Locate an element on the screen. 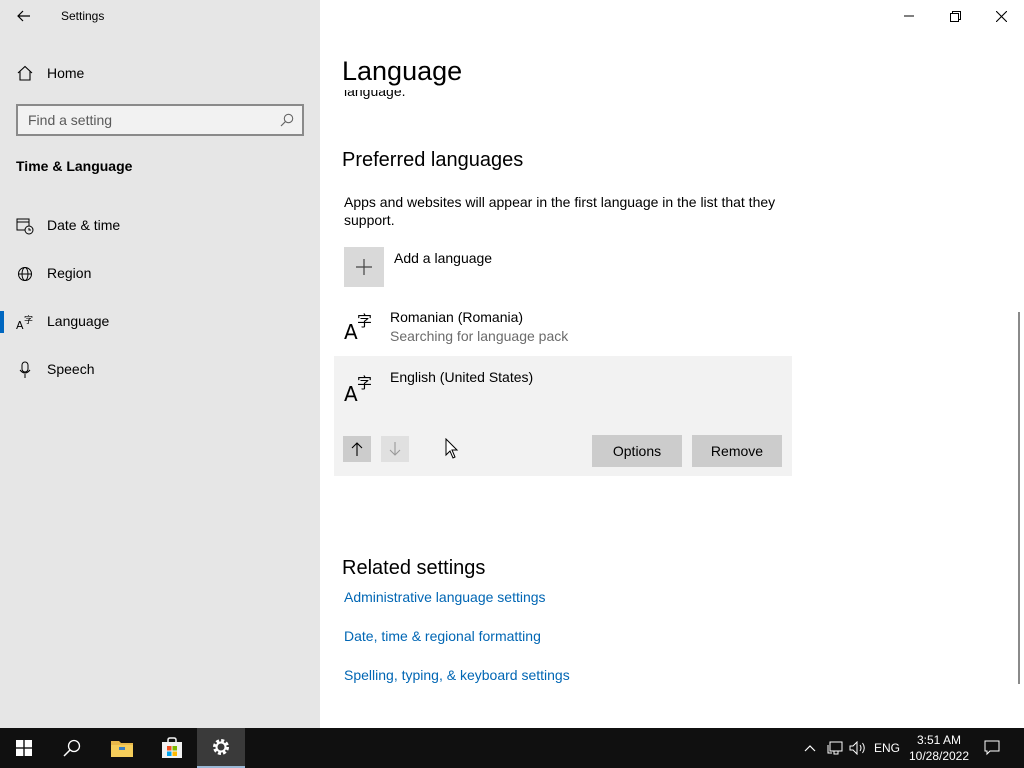 The image size is (1024, 768). taskbar-search-button is located at coordinates (72, 748).